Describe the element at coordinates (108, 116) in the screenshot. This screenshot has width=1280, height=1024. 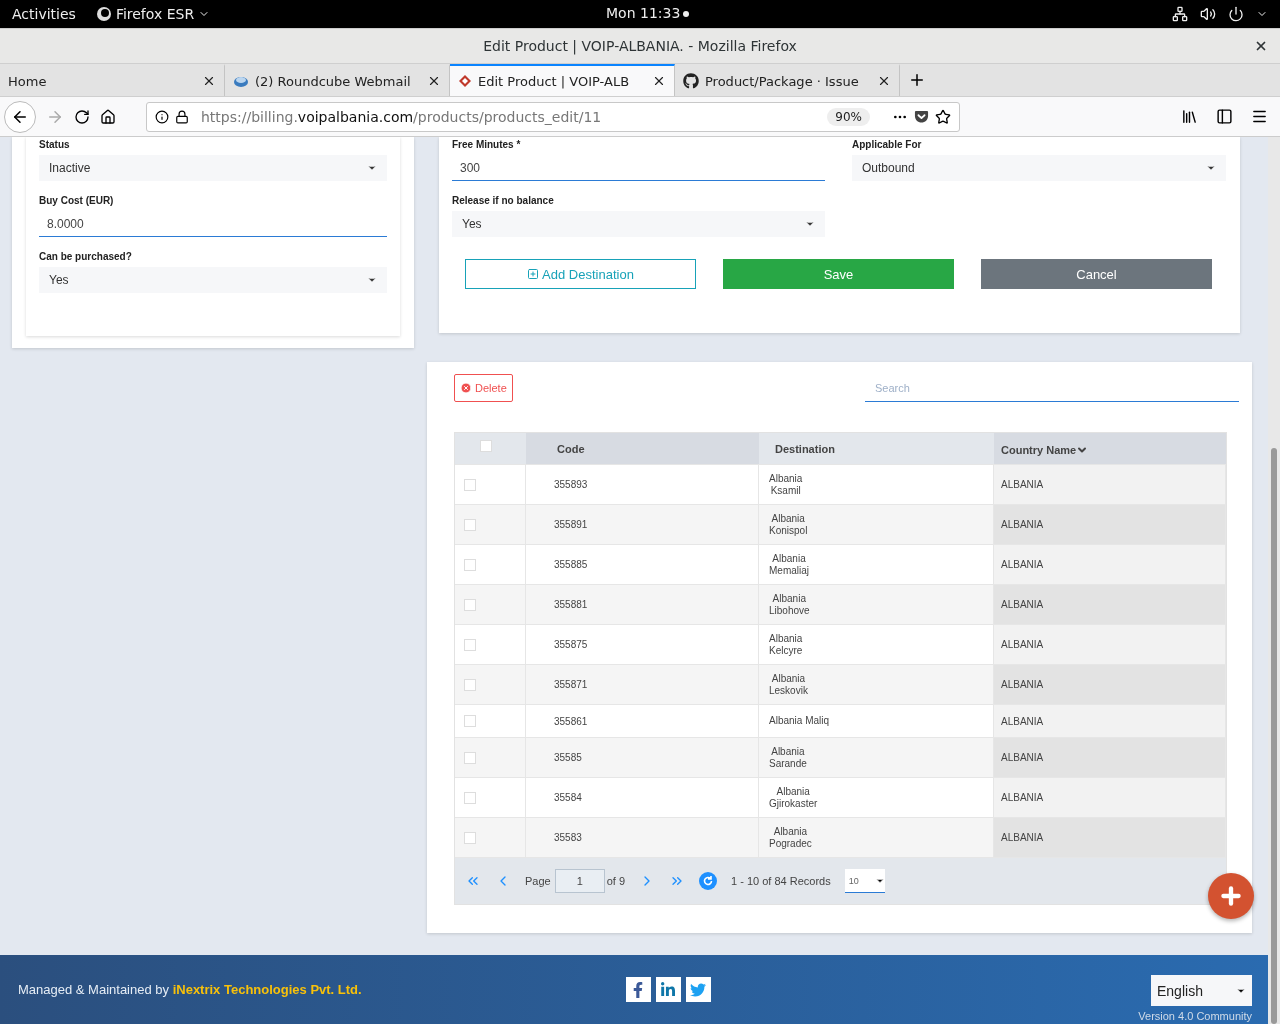
I see `home-icon` at that location.